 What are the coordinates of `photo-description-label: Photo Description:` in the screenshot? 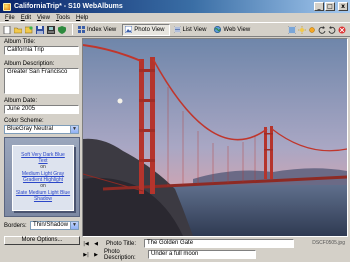 It's located at (120, 254).